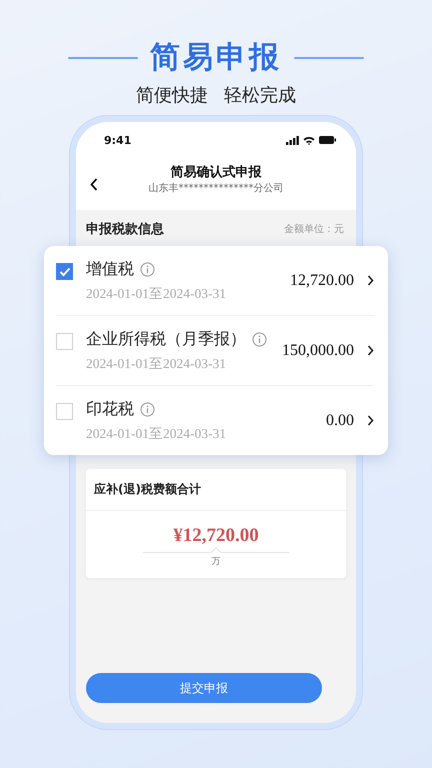 Image resolution: width=432 pixels, height=768 pixels. Describe the element at coordinates (125, 229) in the screenshot. I see `section-title: 申报税款信息` at that location.